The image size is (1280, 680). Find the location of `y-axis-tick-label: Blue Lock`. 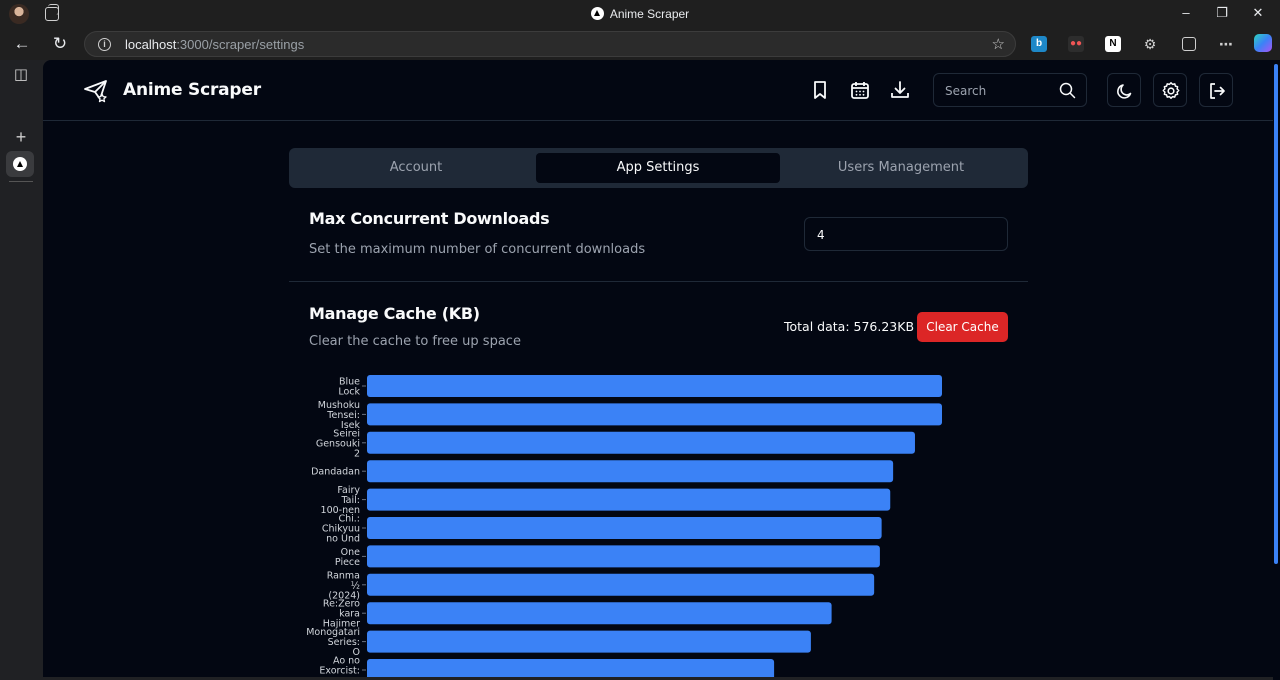

y-axis-tick-label: Blue Lock is located at coordinates (349, 387).